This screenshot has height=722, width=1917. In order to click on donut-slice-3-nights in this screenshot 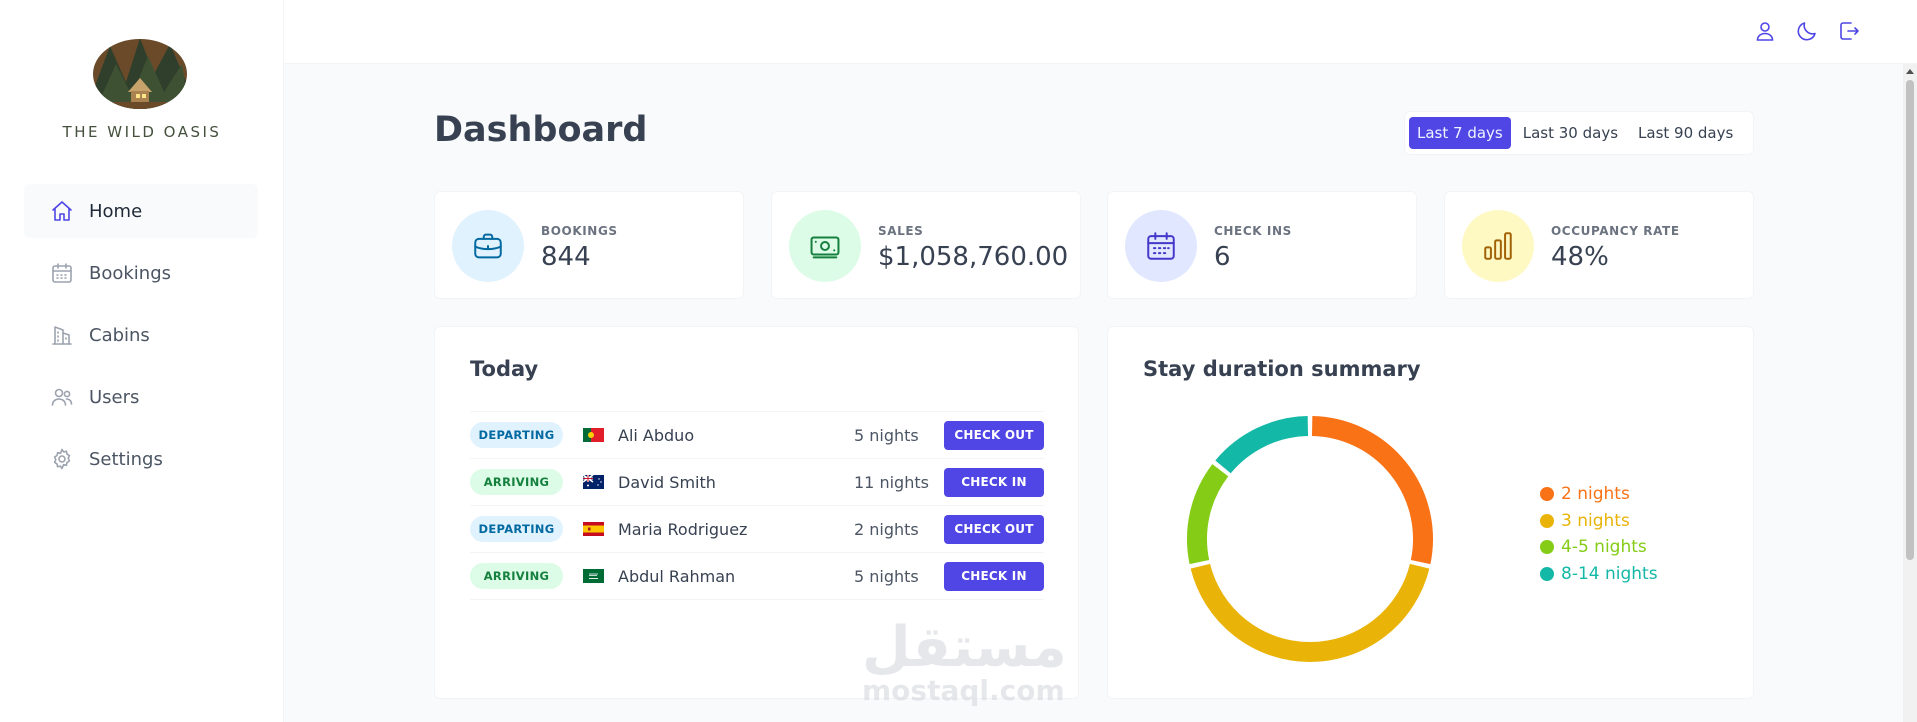, I will do `click(1310, 612)`.